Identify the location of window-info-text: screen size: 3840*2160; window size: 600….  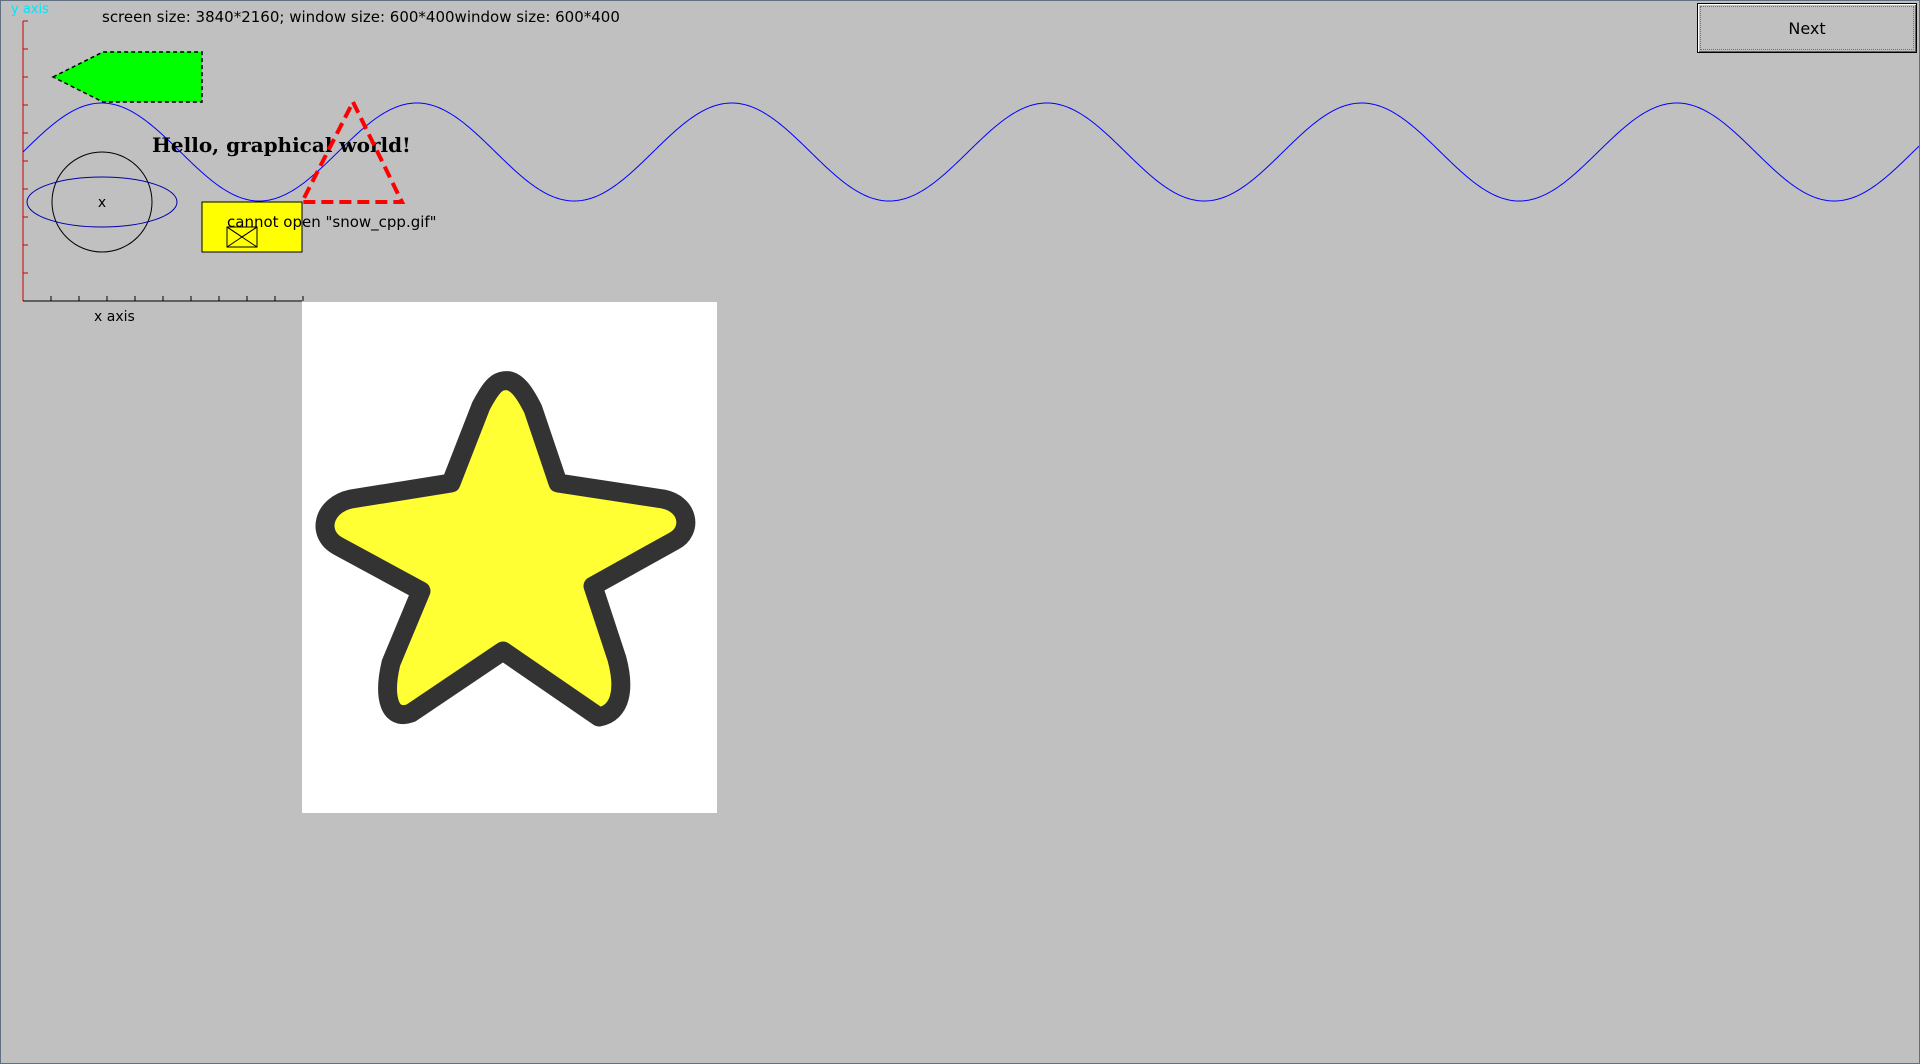
(361, 17).